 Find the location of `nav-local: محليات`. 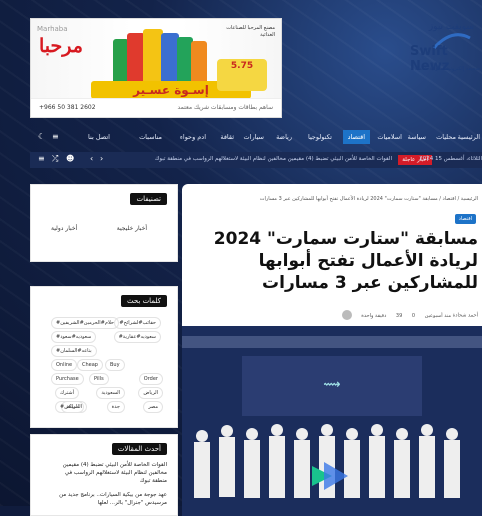

nav-local: محليات is located at coordinates (446, 137).